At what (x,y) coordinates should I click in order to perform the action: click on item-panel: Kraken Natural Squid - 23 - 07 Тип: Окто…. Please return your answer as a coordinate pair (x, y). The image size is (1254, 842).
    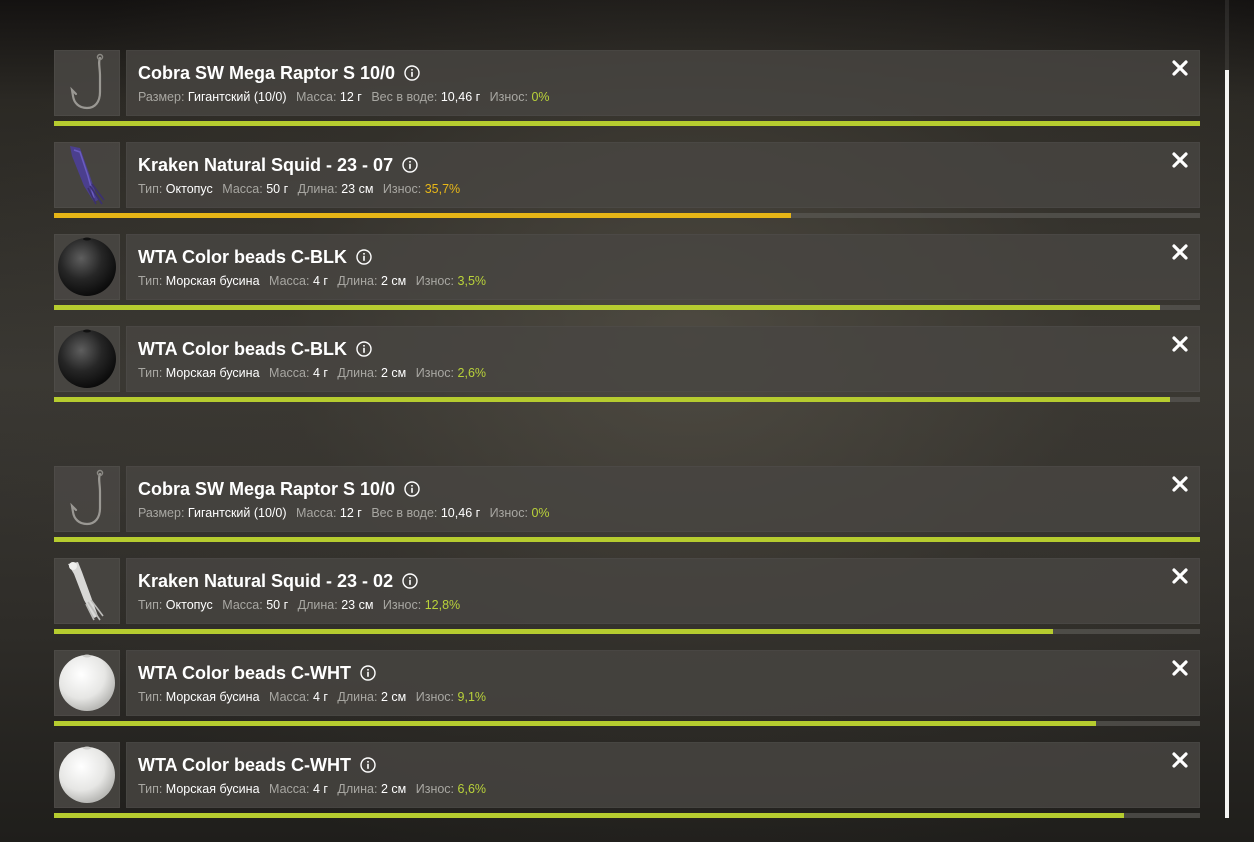
    Looking at the image, I should click on (663, 175).